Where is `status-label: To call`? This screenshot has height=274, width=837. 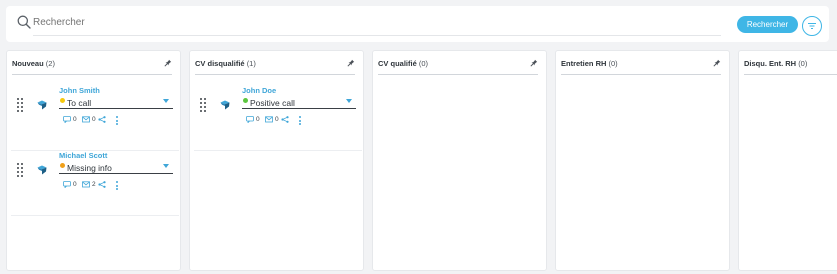
status-label: To call is located at coordinates (79, 103).